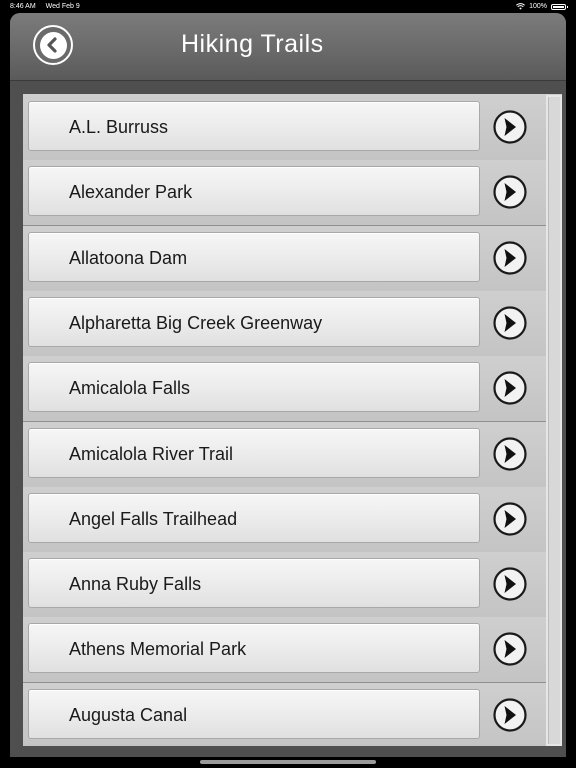  I want to click on trail-row-button: Alpharetta Big Creek Greenway, so click(254, 321).